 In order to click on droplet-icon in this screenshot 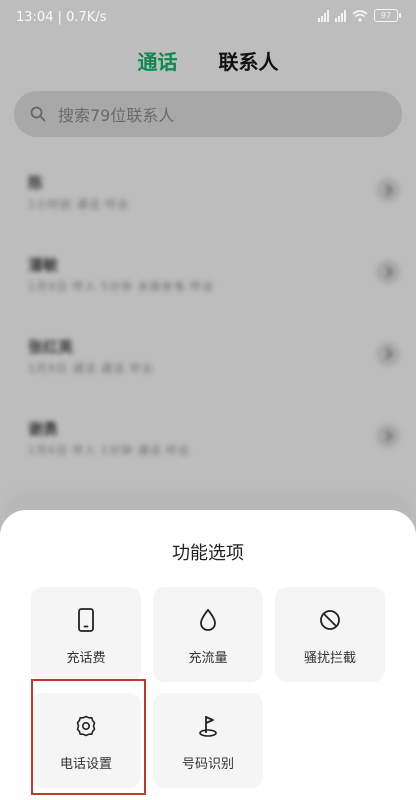, I will do `click(208, 619)`.